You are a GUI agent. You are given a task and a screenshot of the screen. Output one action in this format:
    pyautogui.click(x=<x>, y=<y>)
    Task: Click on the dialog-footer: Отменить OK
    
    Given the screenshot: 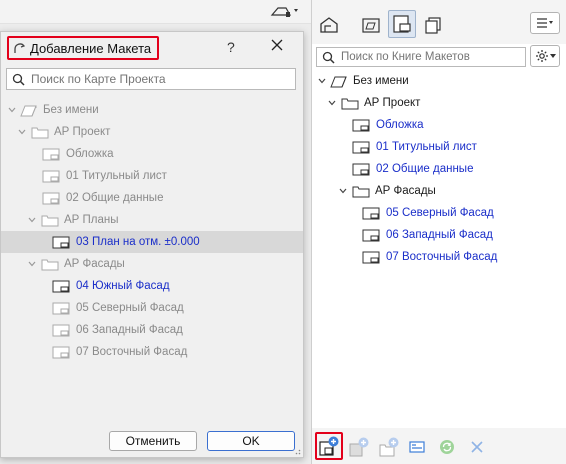 What is the action you would take?
    pyautogui.click(x=152, y=442)
    